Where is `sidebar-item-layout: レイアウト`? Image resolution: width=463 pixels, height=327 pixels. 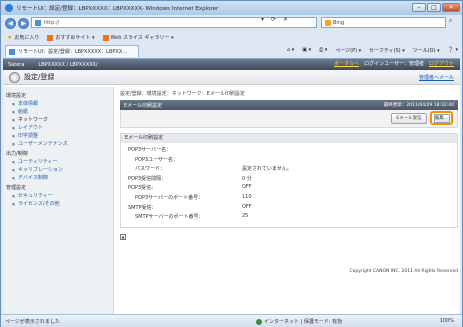
sidebar-item-layout: レイアウト is located at coordinates (59, 128).